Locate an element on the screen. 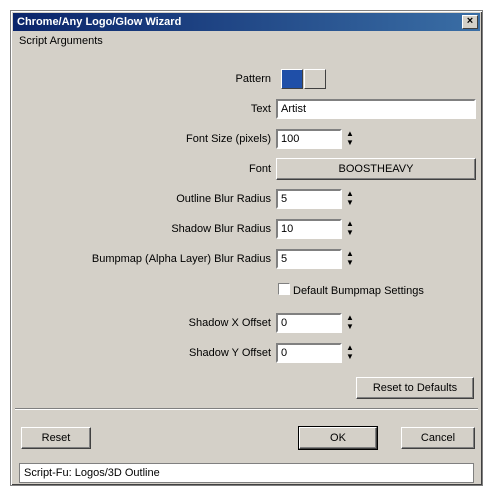  default-bumpmap-checkbox: Default Bumpmap Settings is located at coordinates (351, 290).